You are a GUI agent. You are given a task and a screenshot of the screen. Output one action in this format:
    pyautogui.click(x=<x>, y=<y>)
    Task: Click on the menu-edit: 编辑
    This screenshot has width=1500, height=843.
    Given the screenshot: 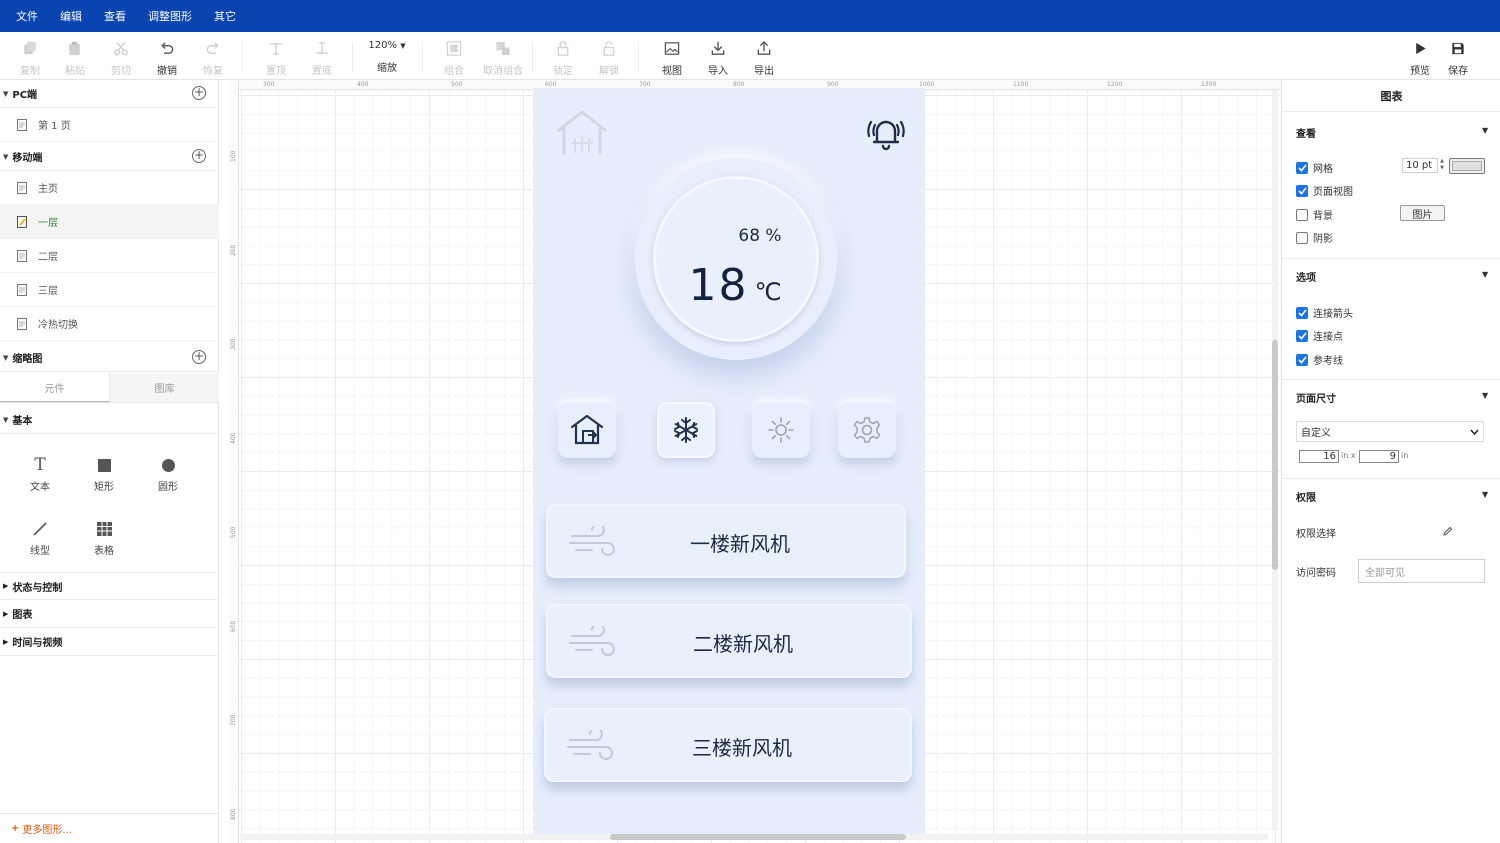 What is the action you would take?
    pyautogui.click(x=71, y=16)
    